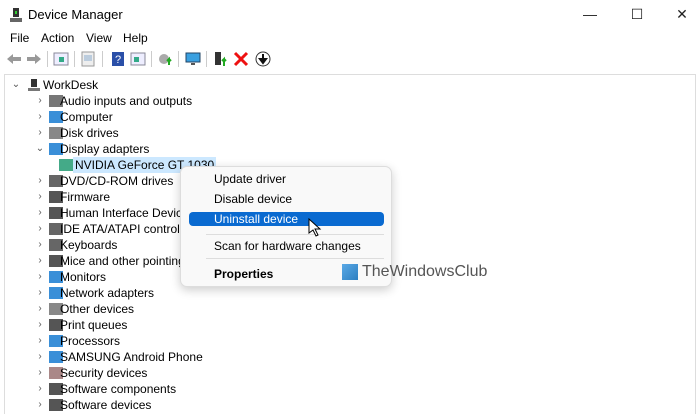 The width and height of the screenshot is (700, 414). Describe the element at coordinates (97, 309) in the screenshot. I see `tree-item-label: Other devices` at that location.